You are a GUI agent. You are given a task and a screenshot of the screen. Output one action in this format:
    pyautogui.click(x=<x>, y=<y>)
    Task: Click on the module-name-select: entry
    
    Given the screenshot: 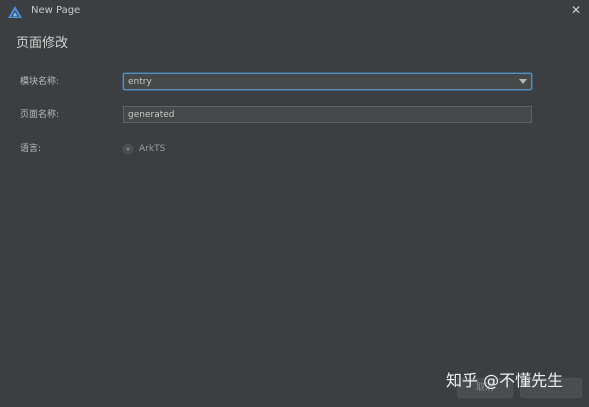 What is the action you would take?
    pyautogui.click(x=327, y=81)
    